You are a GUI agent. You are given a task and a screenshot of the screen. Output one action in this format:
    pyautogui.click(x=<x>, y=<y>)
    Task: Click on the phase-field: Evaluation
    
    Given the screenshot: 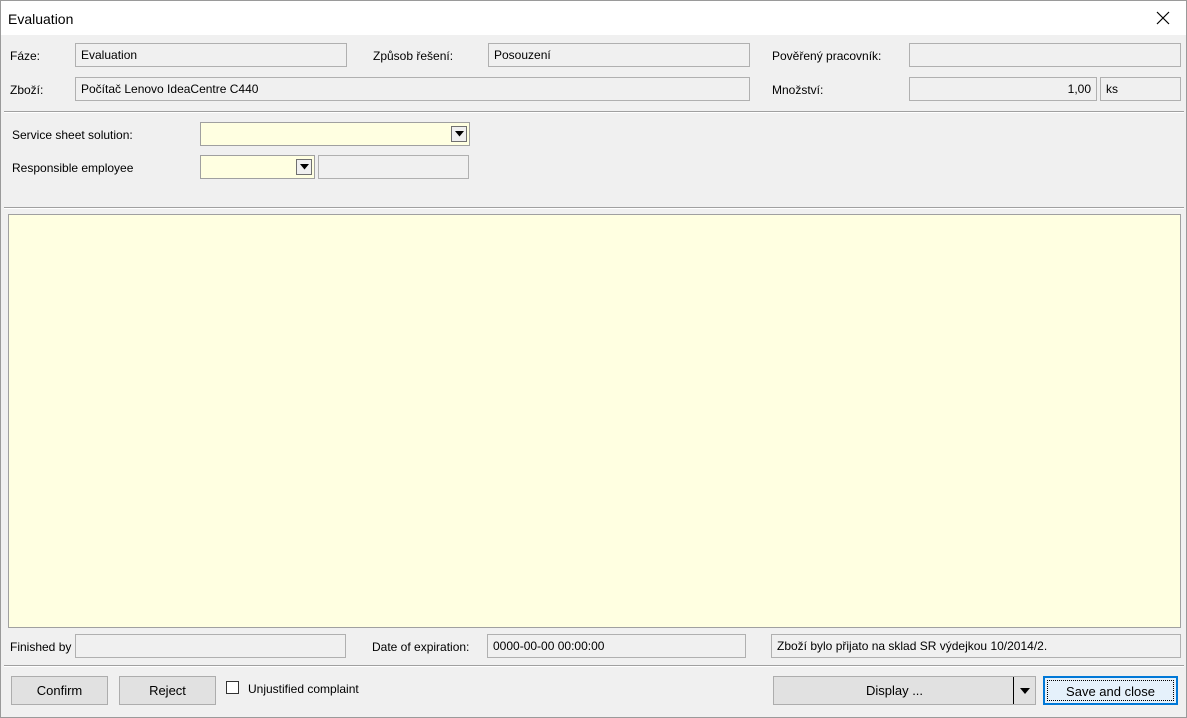 What is the action you would take?
    pyautogui.click(x=211, y=55)
    